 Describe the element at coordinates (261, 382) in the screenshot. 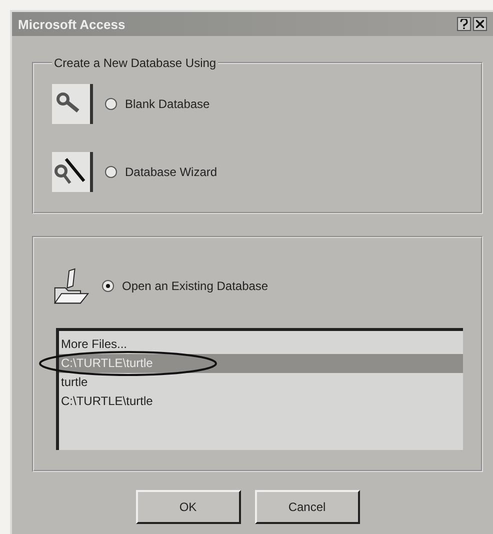

I see `file-list-item: turtle` at that location.